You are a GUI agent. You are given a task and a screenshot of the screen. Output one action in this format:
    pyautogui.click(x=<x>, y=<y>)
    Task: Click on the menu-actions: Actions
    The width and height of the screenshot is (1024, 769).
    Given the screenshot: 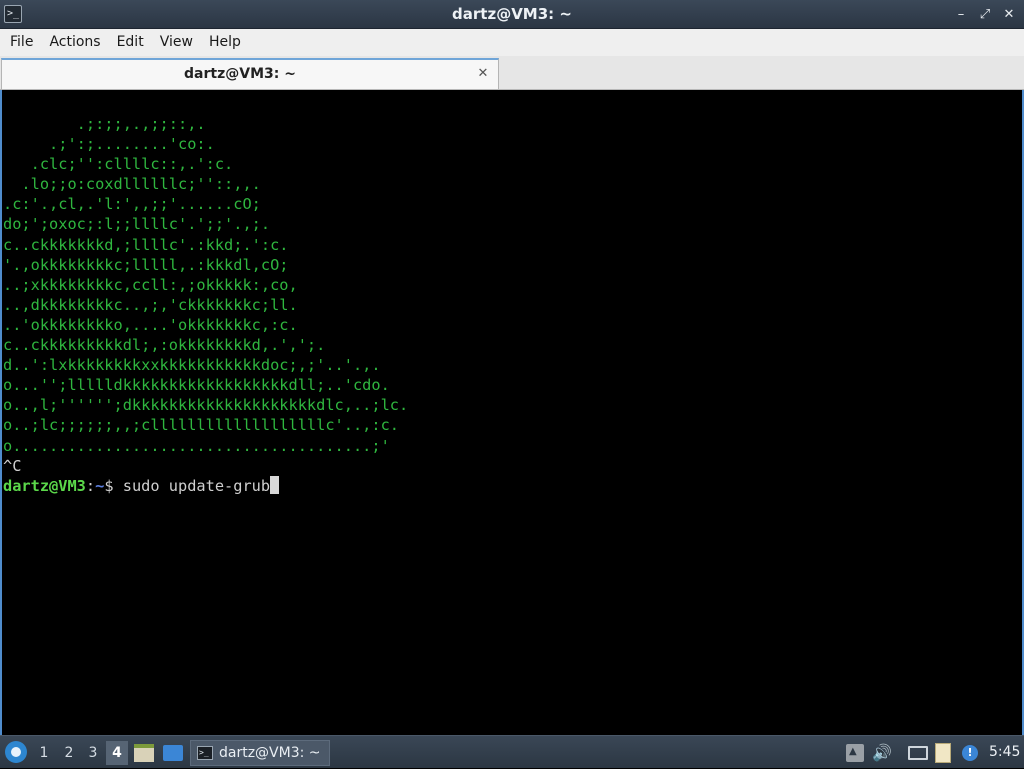 What is the action you would take?
    pyautogui.click(x=74, y=42)
    